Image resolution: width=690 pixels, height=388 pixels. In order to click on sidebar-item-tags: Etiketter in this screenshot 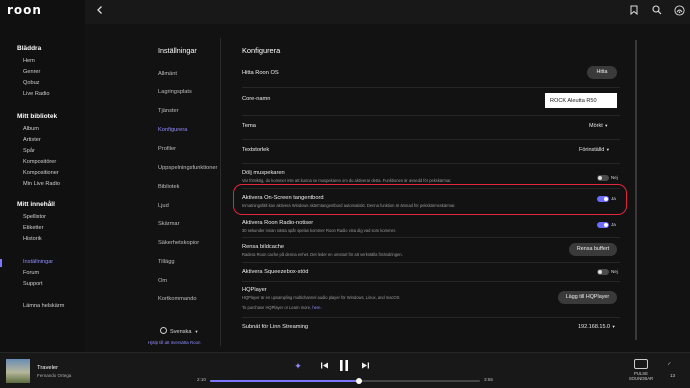, I will do `click(33, 228)`.